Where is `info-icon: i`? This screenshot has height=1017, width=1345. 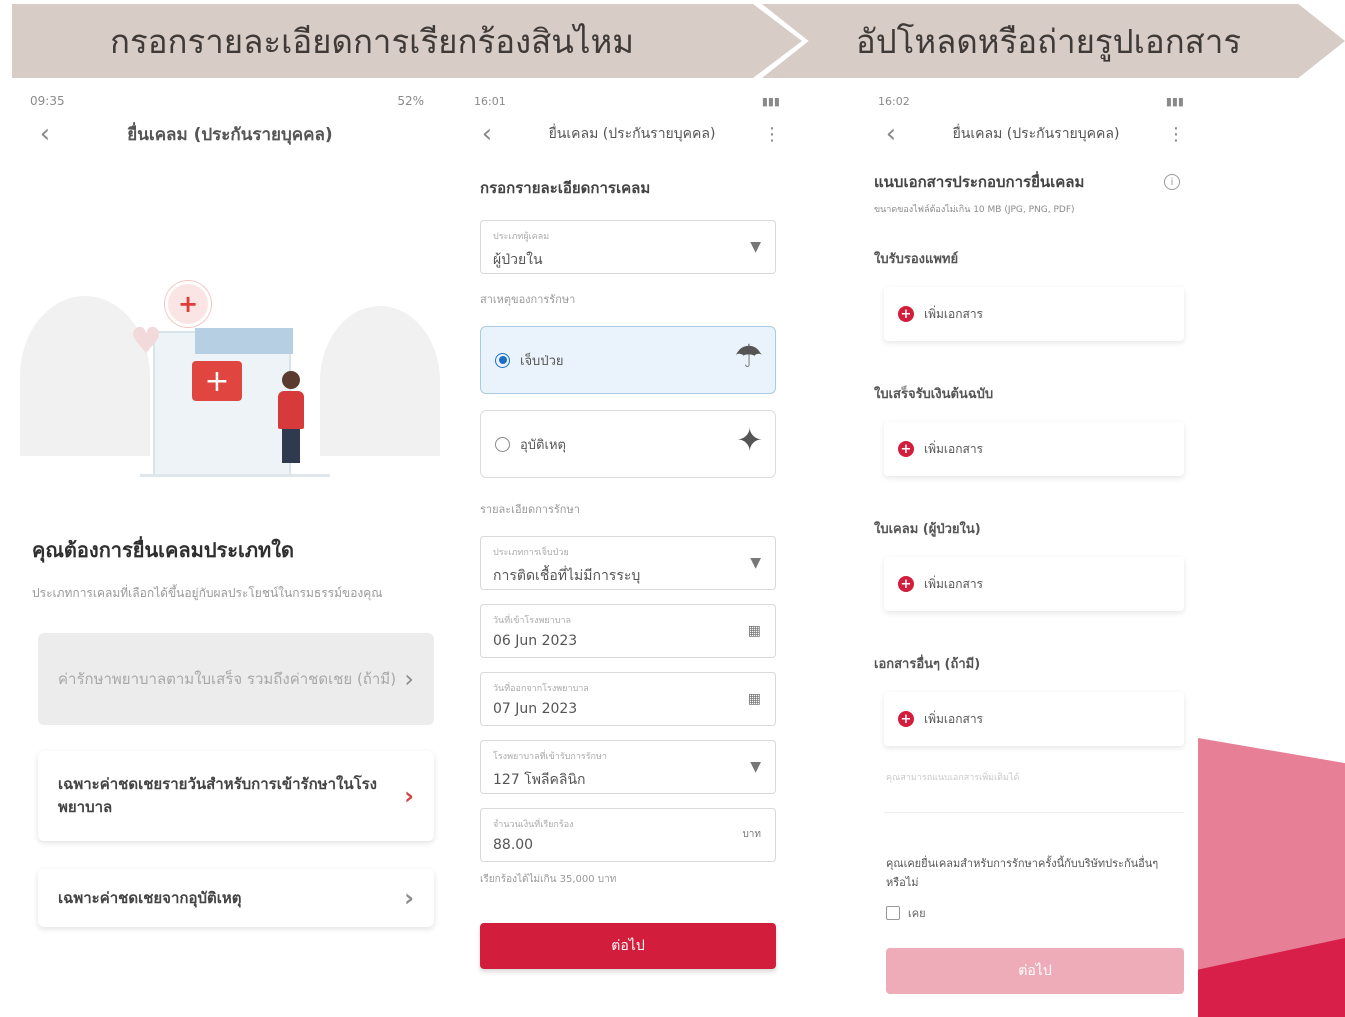
info-icon: i is located at coordinates (1172, 182).